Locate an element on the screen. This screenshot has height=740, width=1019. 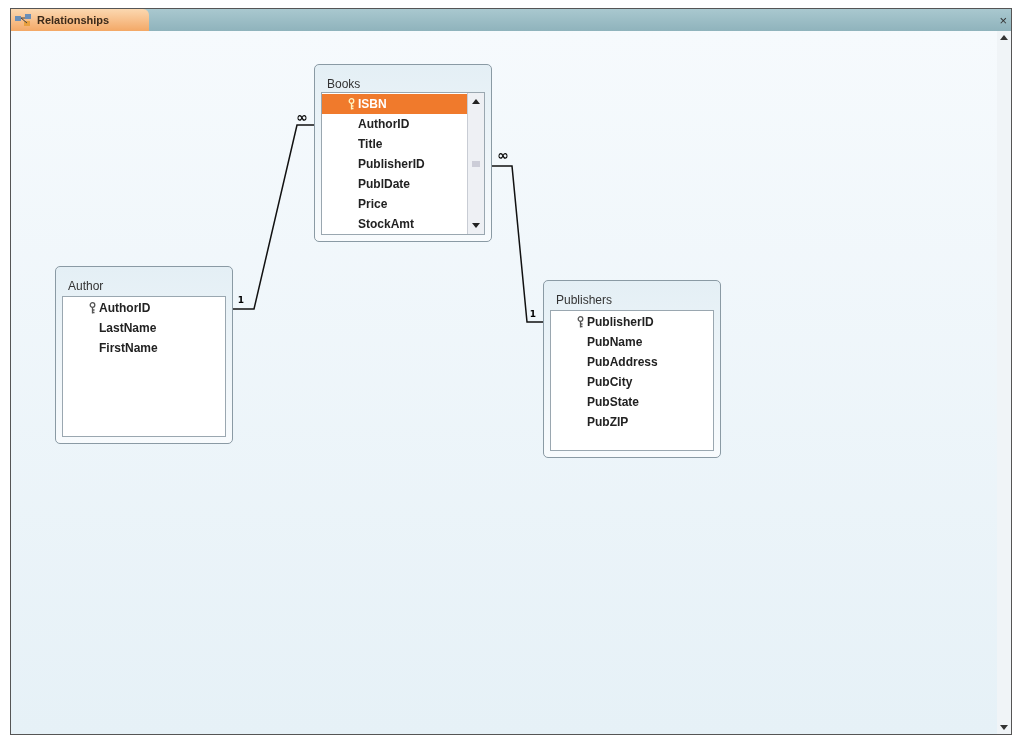
list-scrollbar is located at coordinates (475, 163).